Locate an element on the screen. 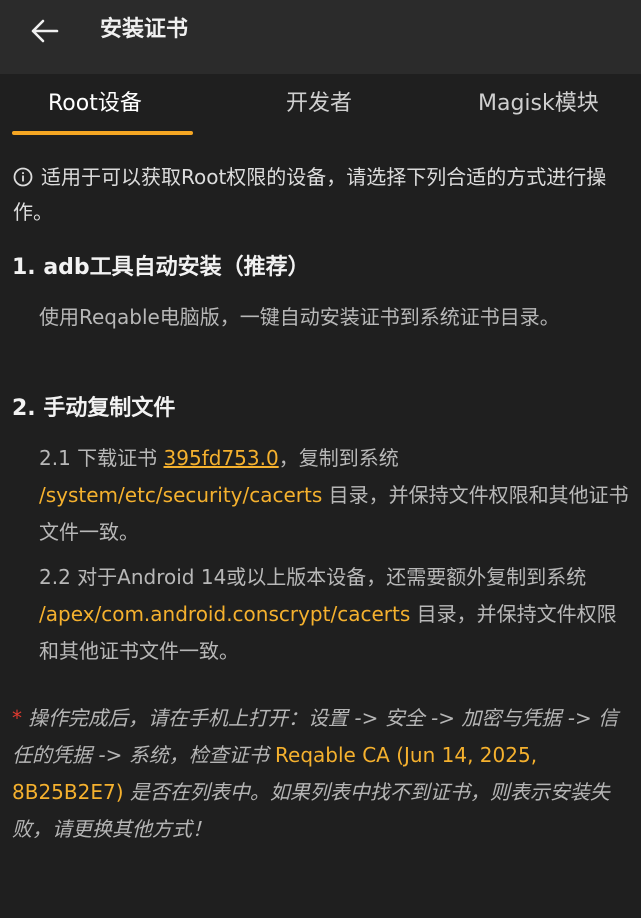  apex-cacerts-path: /apex/com.android.conscrypt/cacerts is located at coordinates (225, 614).